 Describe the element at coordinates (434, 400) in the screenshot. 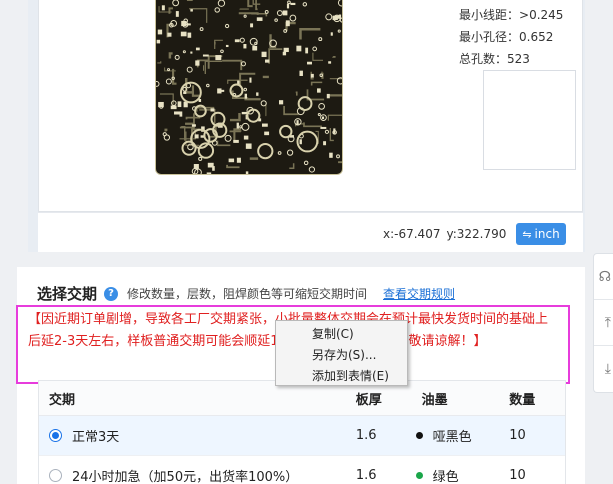

I see `header-ink: 油墨` at that location.